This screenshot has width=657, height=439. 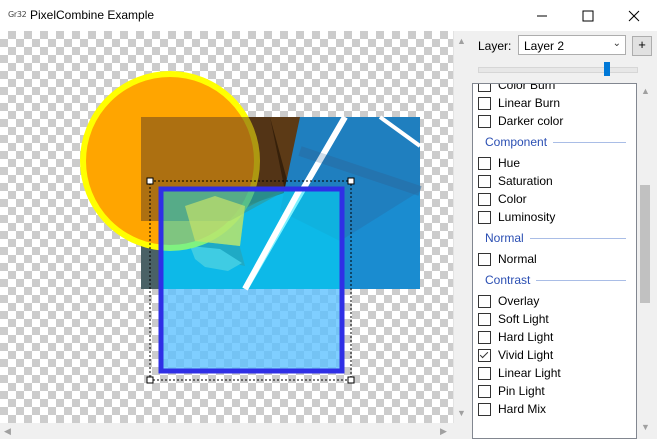 What do you see at coordinates (525, 181) in the screenshot?
I see `blend-mode-label: Saturation` at bounding box center [525, 181].